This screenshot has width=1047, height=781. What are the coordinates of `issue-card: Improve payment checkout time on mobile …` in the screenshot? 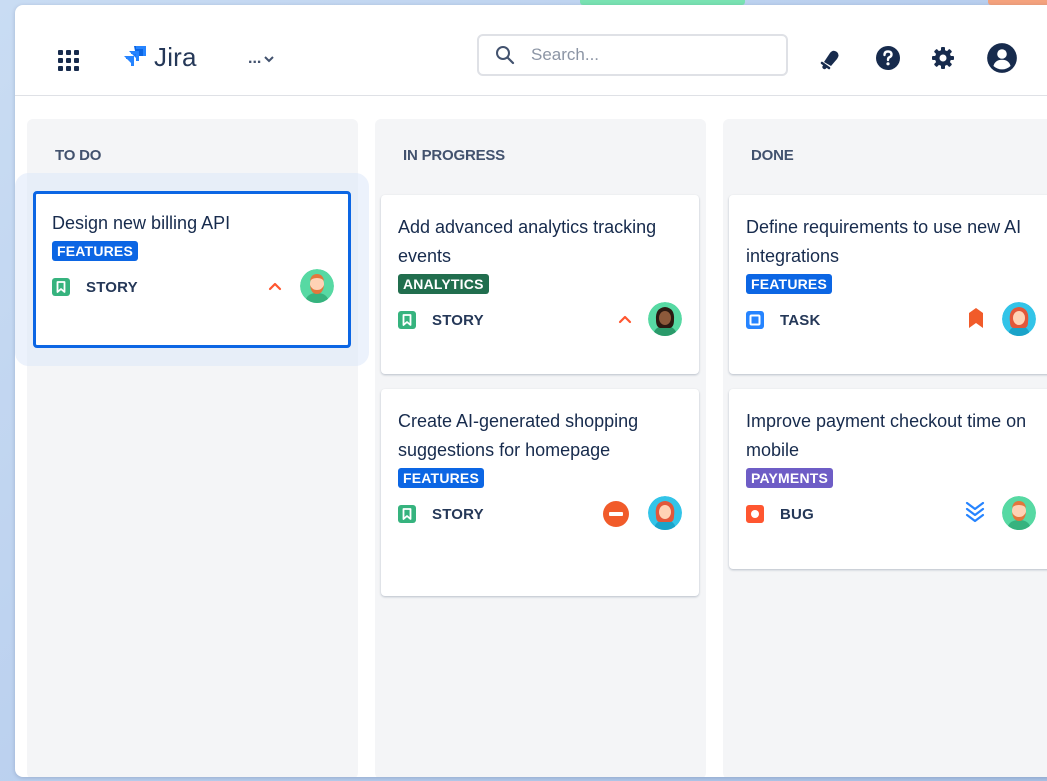 It's located at (888, 479).